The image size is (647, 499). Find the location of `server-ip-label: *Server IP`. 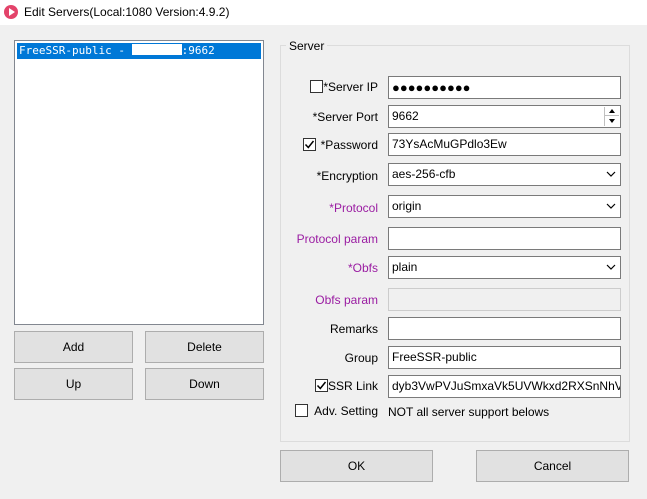

server-ip-label: *Server IP is located at coordinates (350, 87).